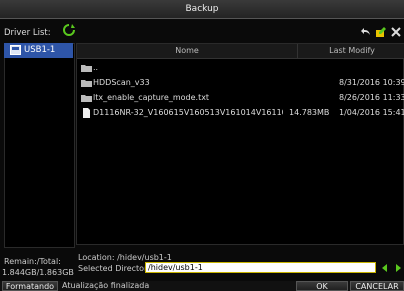  I want to click on new-folder-icon, so click(381, 32).